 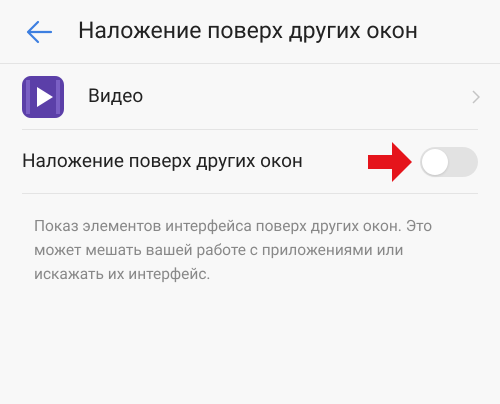 I want to click on overlay-toggle, so click(x=449, y=161).